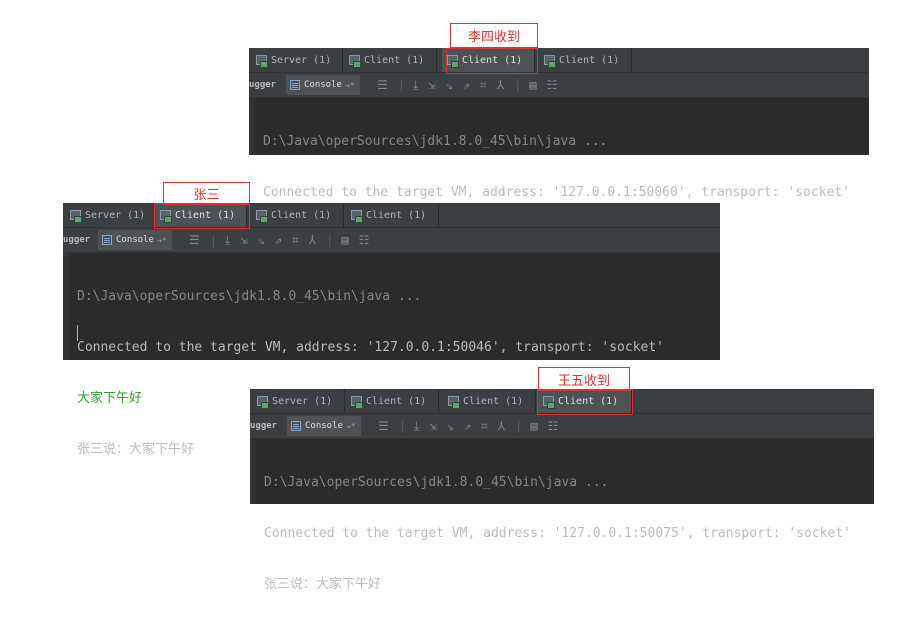 The width and height of the screenshot is (917, 627). What do you see at coordinates (77, 333) in the screenshot?
I see `text-caret` at bounding box center [77, 333].